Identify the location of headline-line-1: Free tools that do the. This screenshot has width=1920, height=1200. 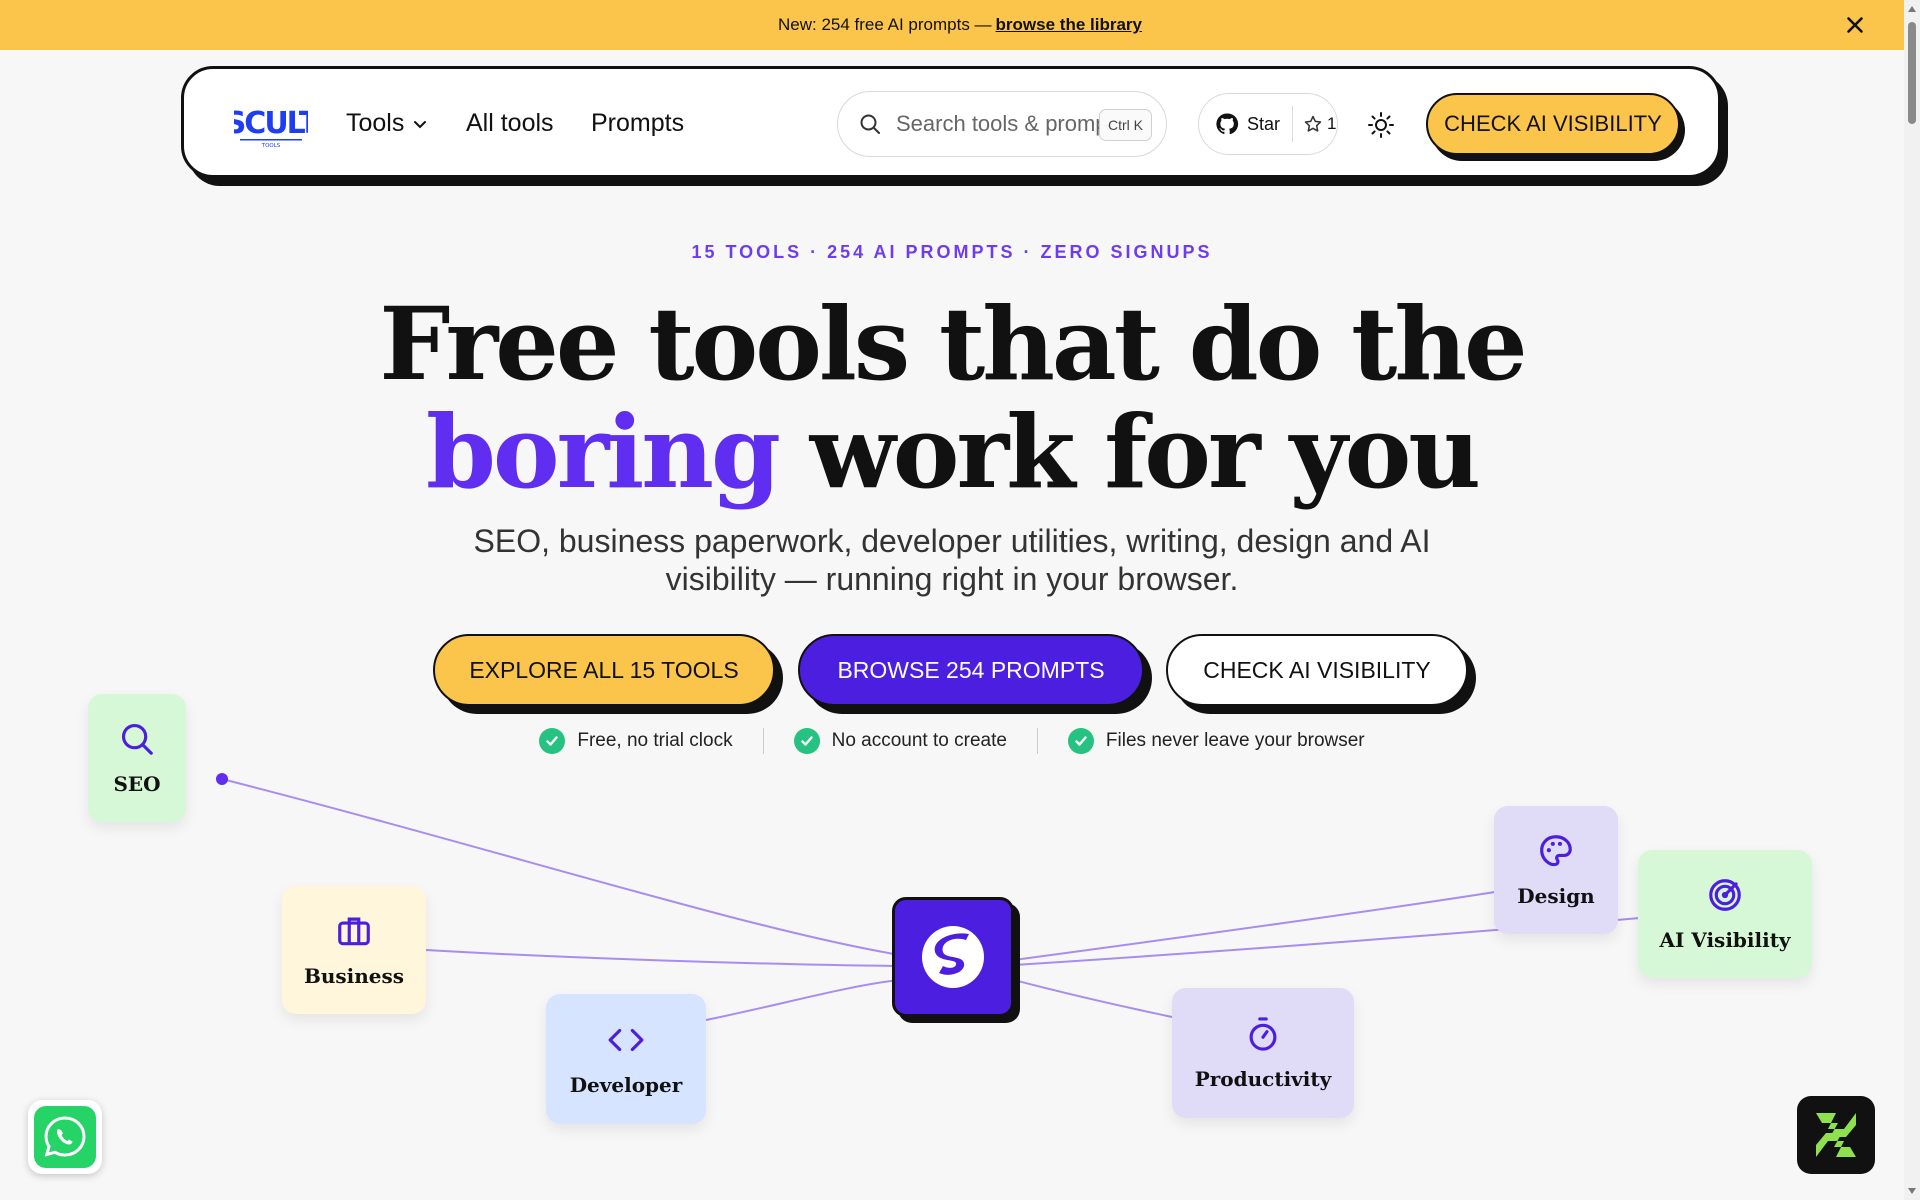
(953, 344).